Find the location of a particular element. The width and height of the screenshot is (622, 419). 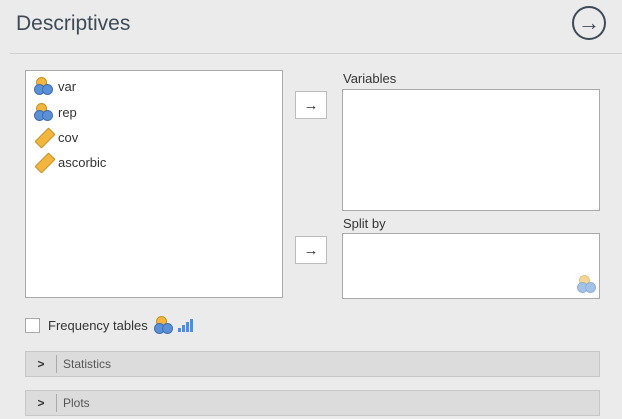

split-by-label: Split by is located at coordinates (364, 223).